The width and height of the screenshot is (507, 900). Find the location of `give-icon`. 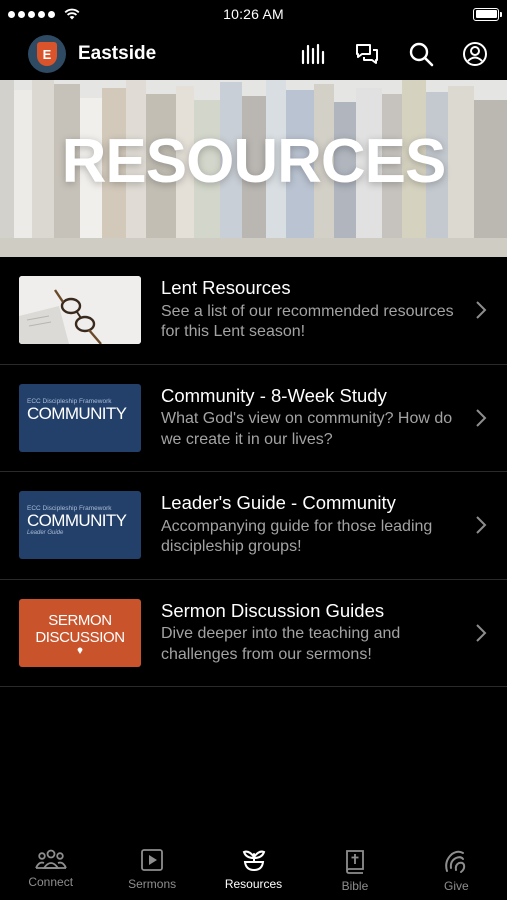

give-icon is located at coordinates (455, 861).